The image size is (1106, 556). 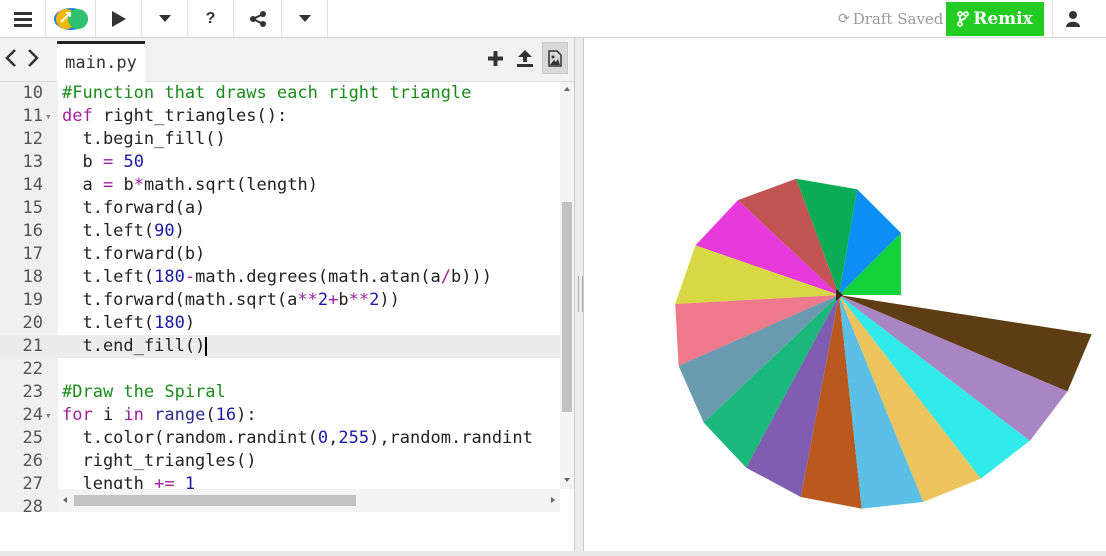 I want to click on chevron-left-icon, so click(x=11, y=58).